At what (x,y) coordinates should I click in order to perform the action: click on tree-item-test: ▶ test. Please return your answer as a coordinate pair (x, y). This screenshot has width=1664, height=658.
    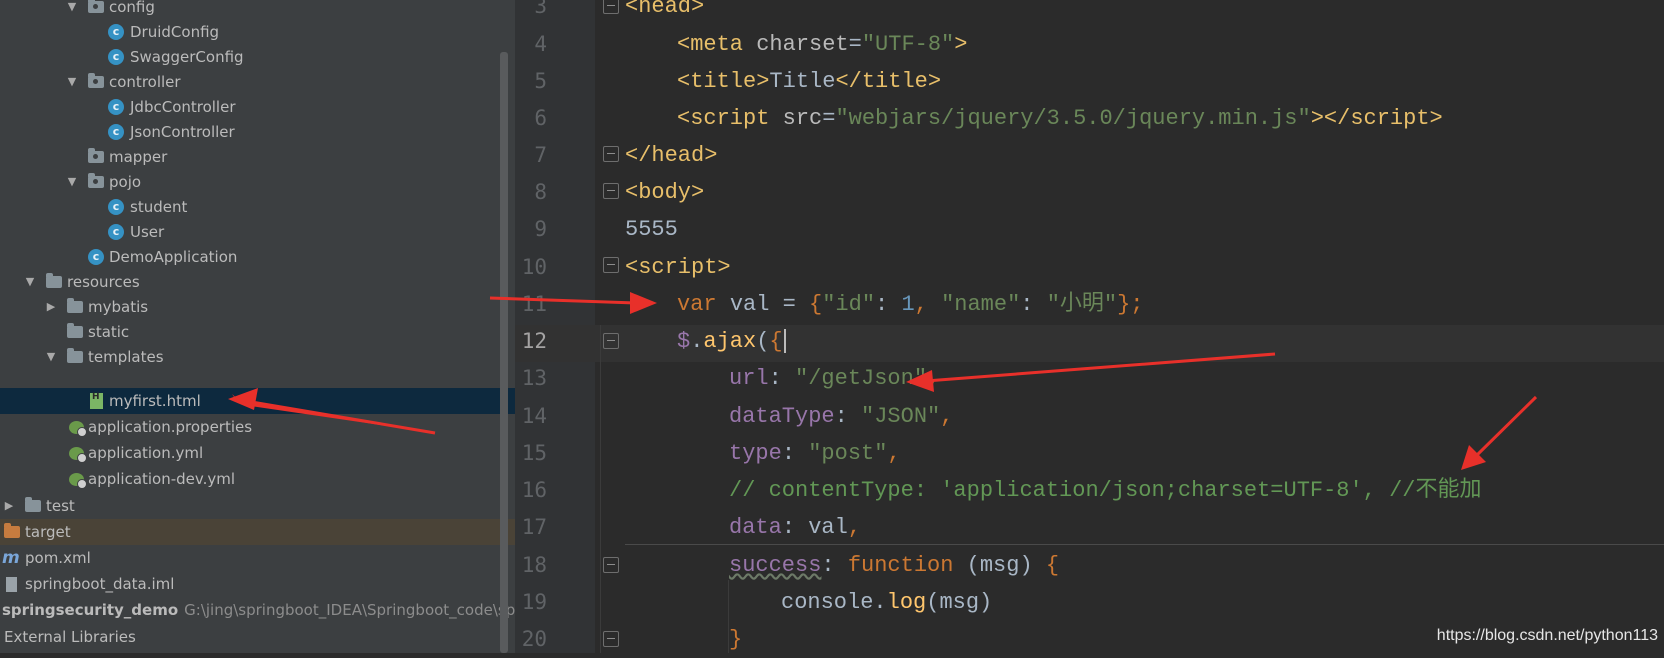
    Looking at the image, I should click on (257, 506).